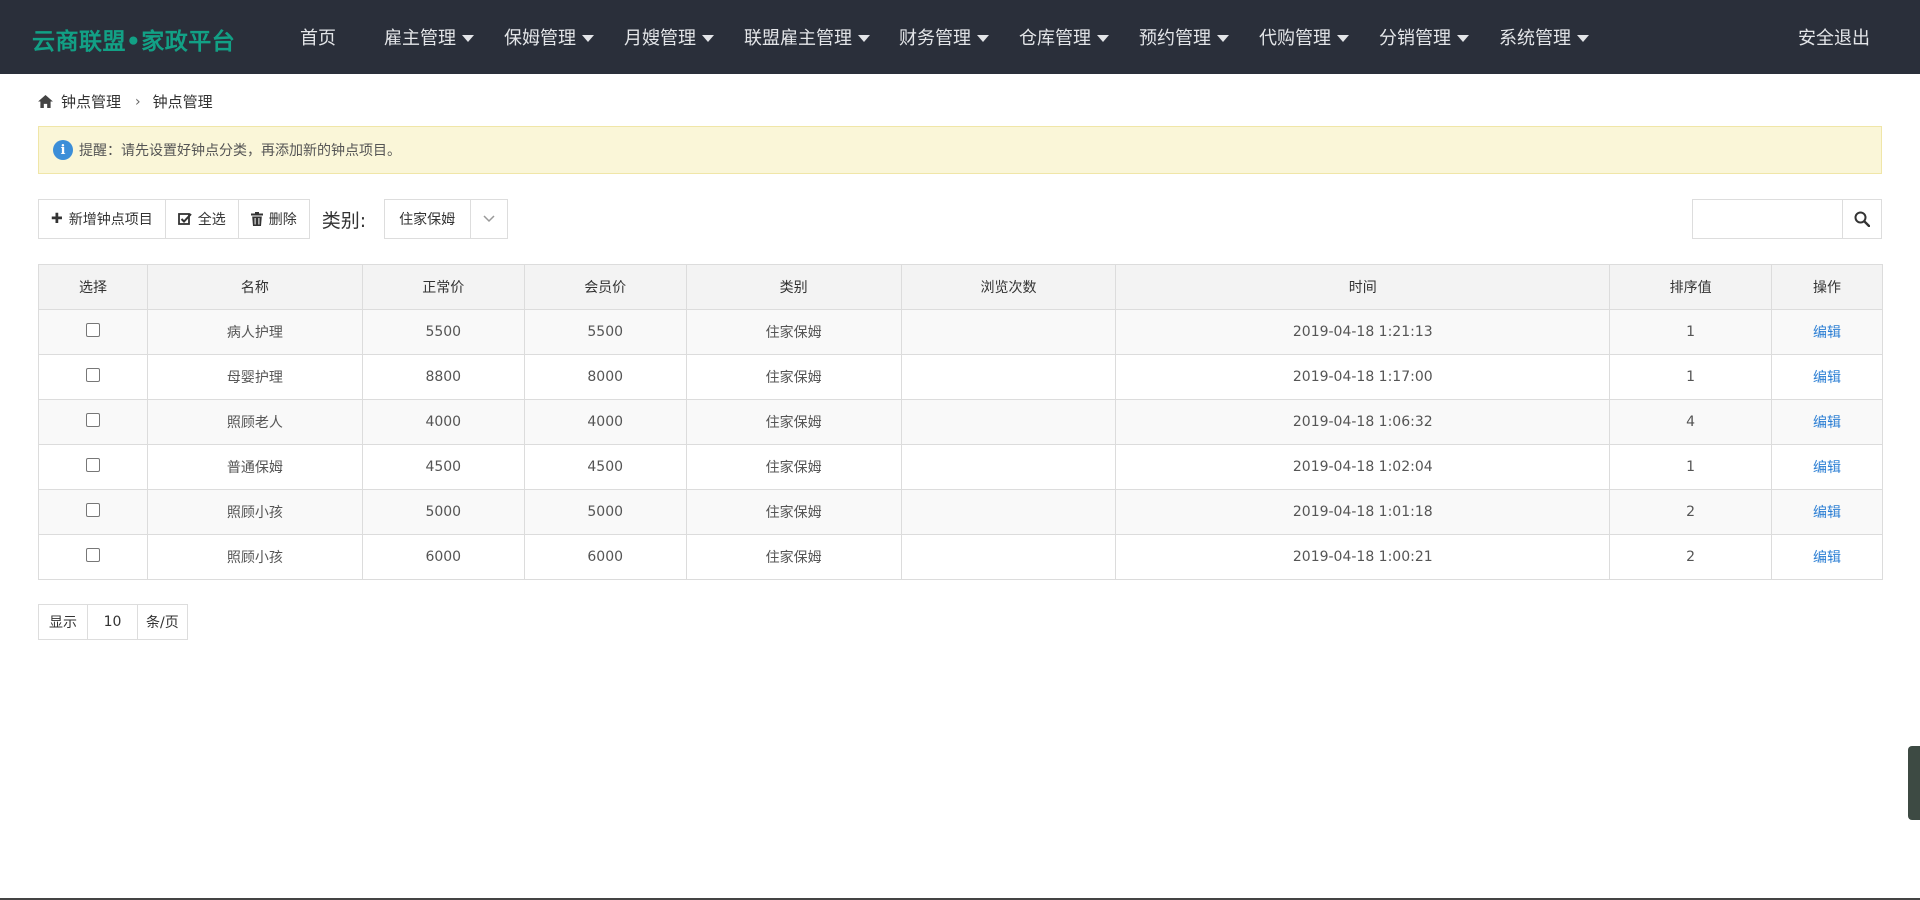 This screenshot has height=900, width=1920. What do you see at coordinates (549, 37) in the screenshot?
I see `nav-nanny-management: 保姆管理` at bounding box center [549, 37].